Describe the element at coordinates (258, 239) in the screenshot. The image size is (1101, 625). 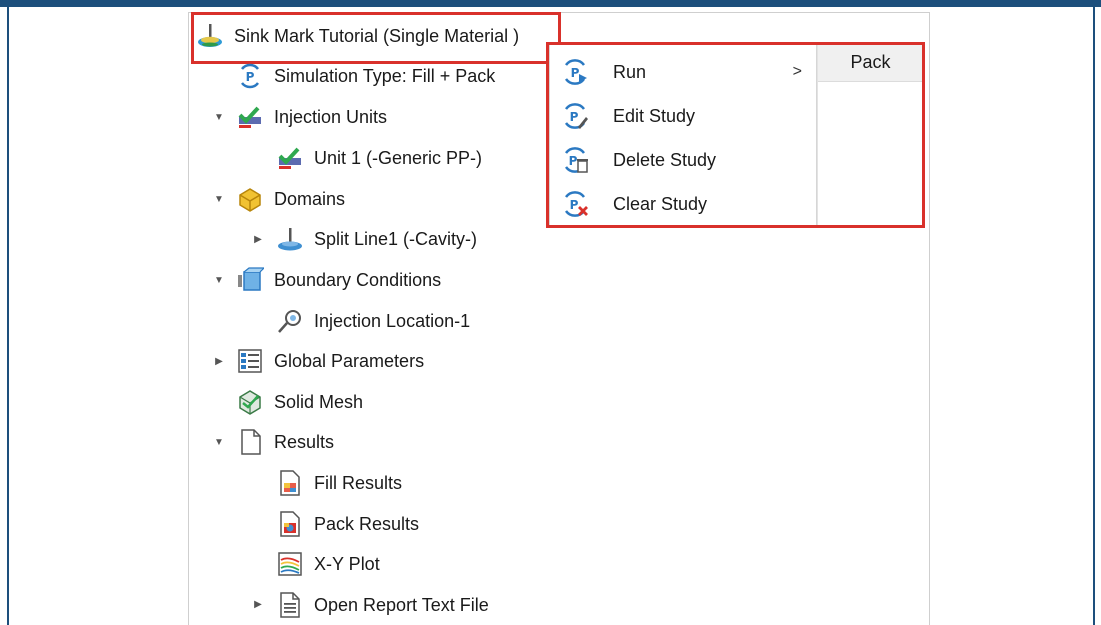
I see `expand-arrow-split-line: ▶` at that location.